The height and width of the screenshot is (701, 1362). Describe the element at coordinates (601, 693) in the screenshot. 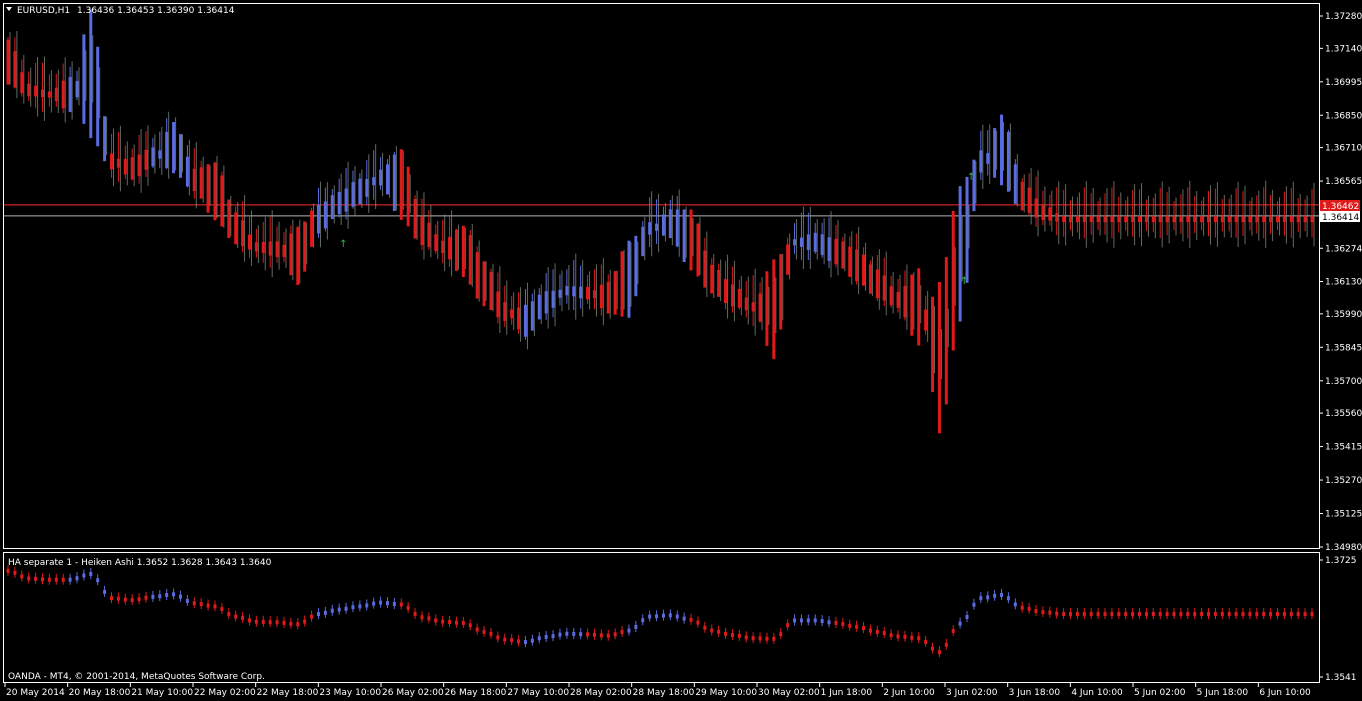

I see `x-tick-label: 28 May 02:00` at that location.